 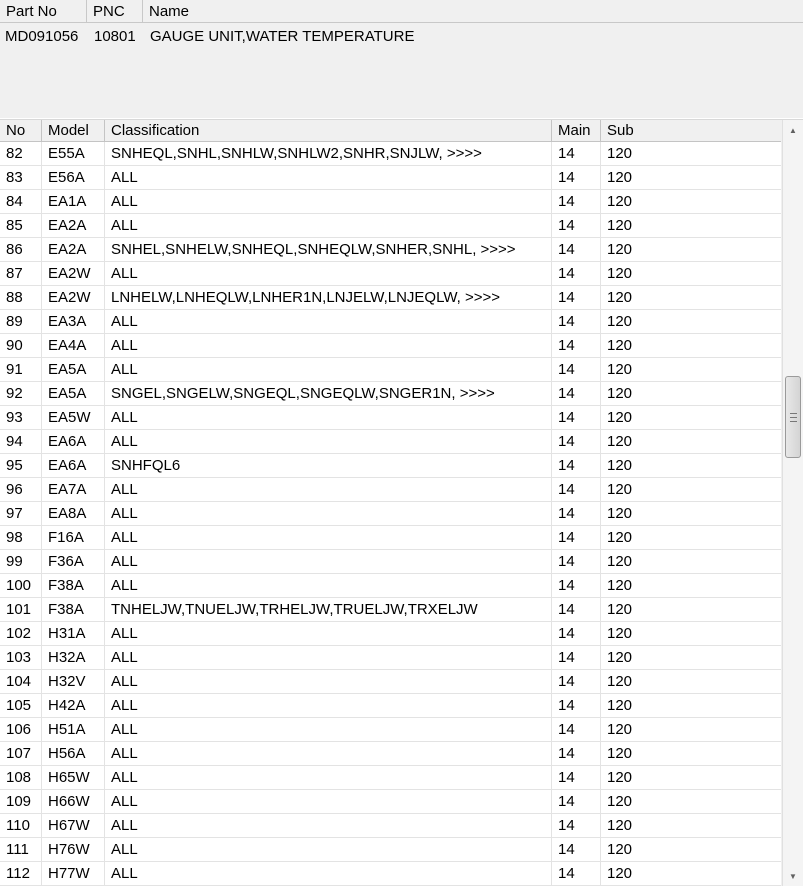 What do you see at coordinates (390, 682) in the screenshot?
I see `table-row: 104 H32V ALL 14 120` at bounding box center [390, 682].